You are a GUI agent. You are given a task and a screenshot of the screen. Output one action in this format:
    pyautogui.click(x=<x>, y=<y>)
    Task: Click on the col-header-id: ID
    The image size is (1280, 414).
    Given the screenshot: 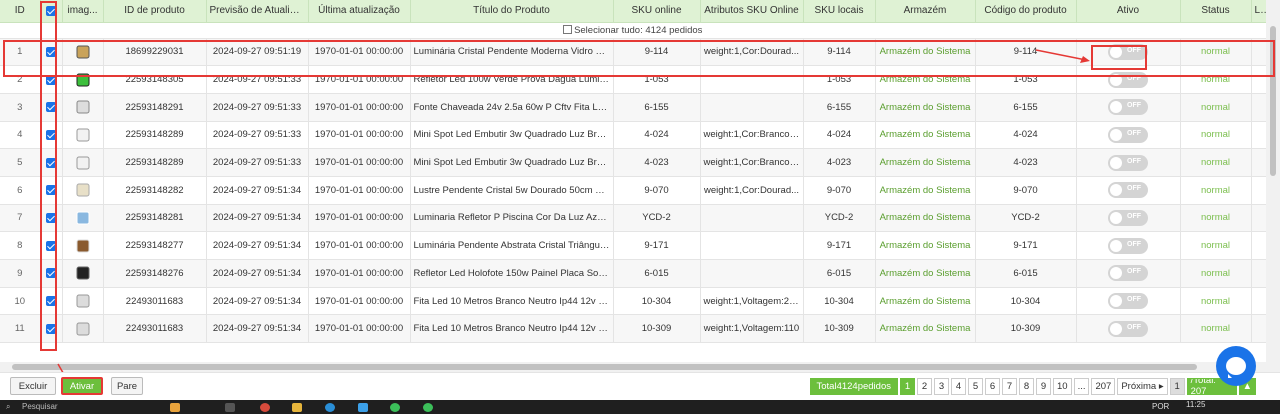 What is the action you would take?
    pyautogui.click(x=20, y=11)
    